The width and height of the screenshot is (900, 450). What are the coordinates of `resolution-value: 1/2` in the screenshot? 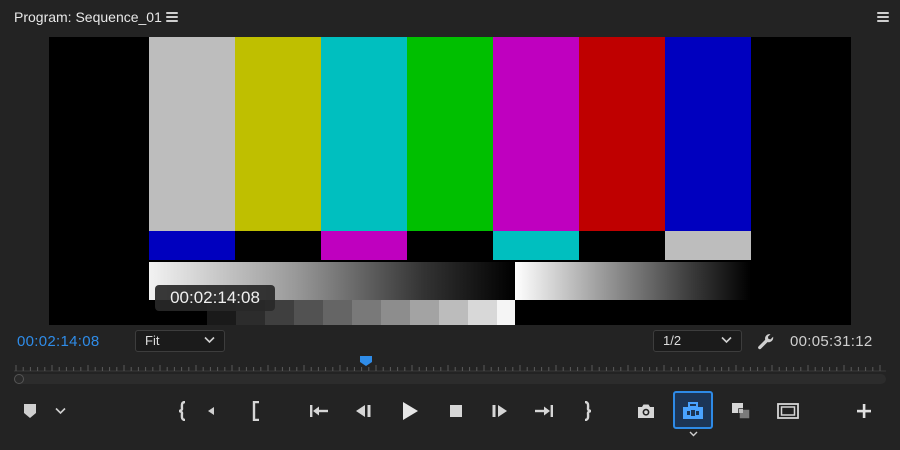 It's located at (672, 340).